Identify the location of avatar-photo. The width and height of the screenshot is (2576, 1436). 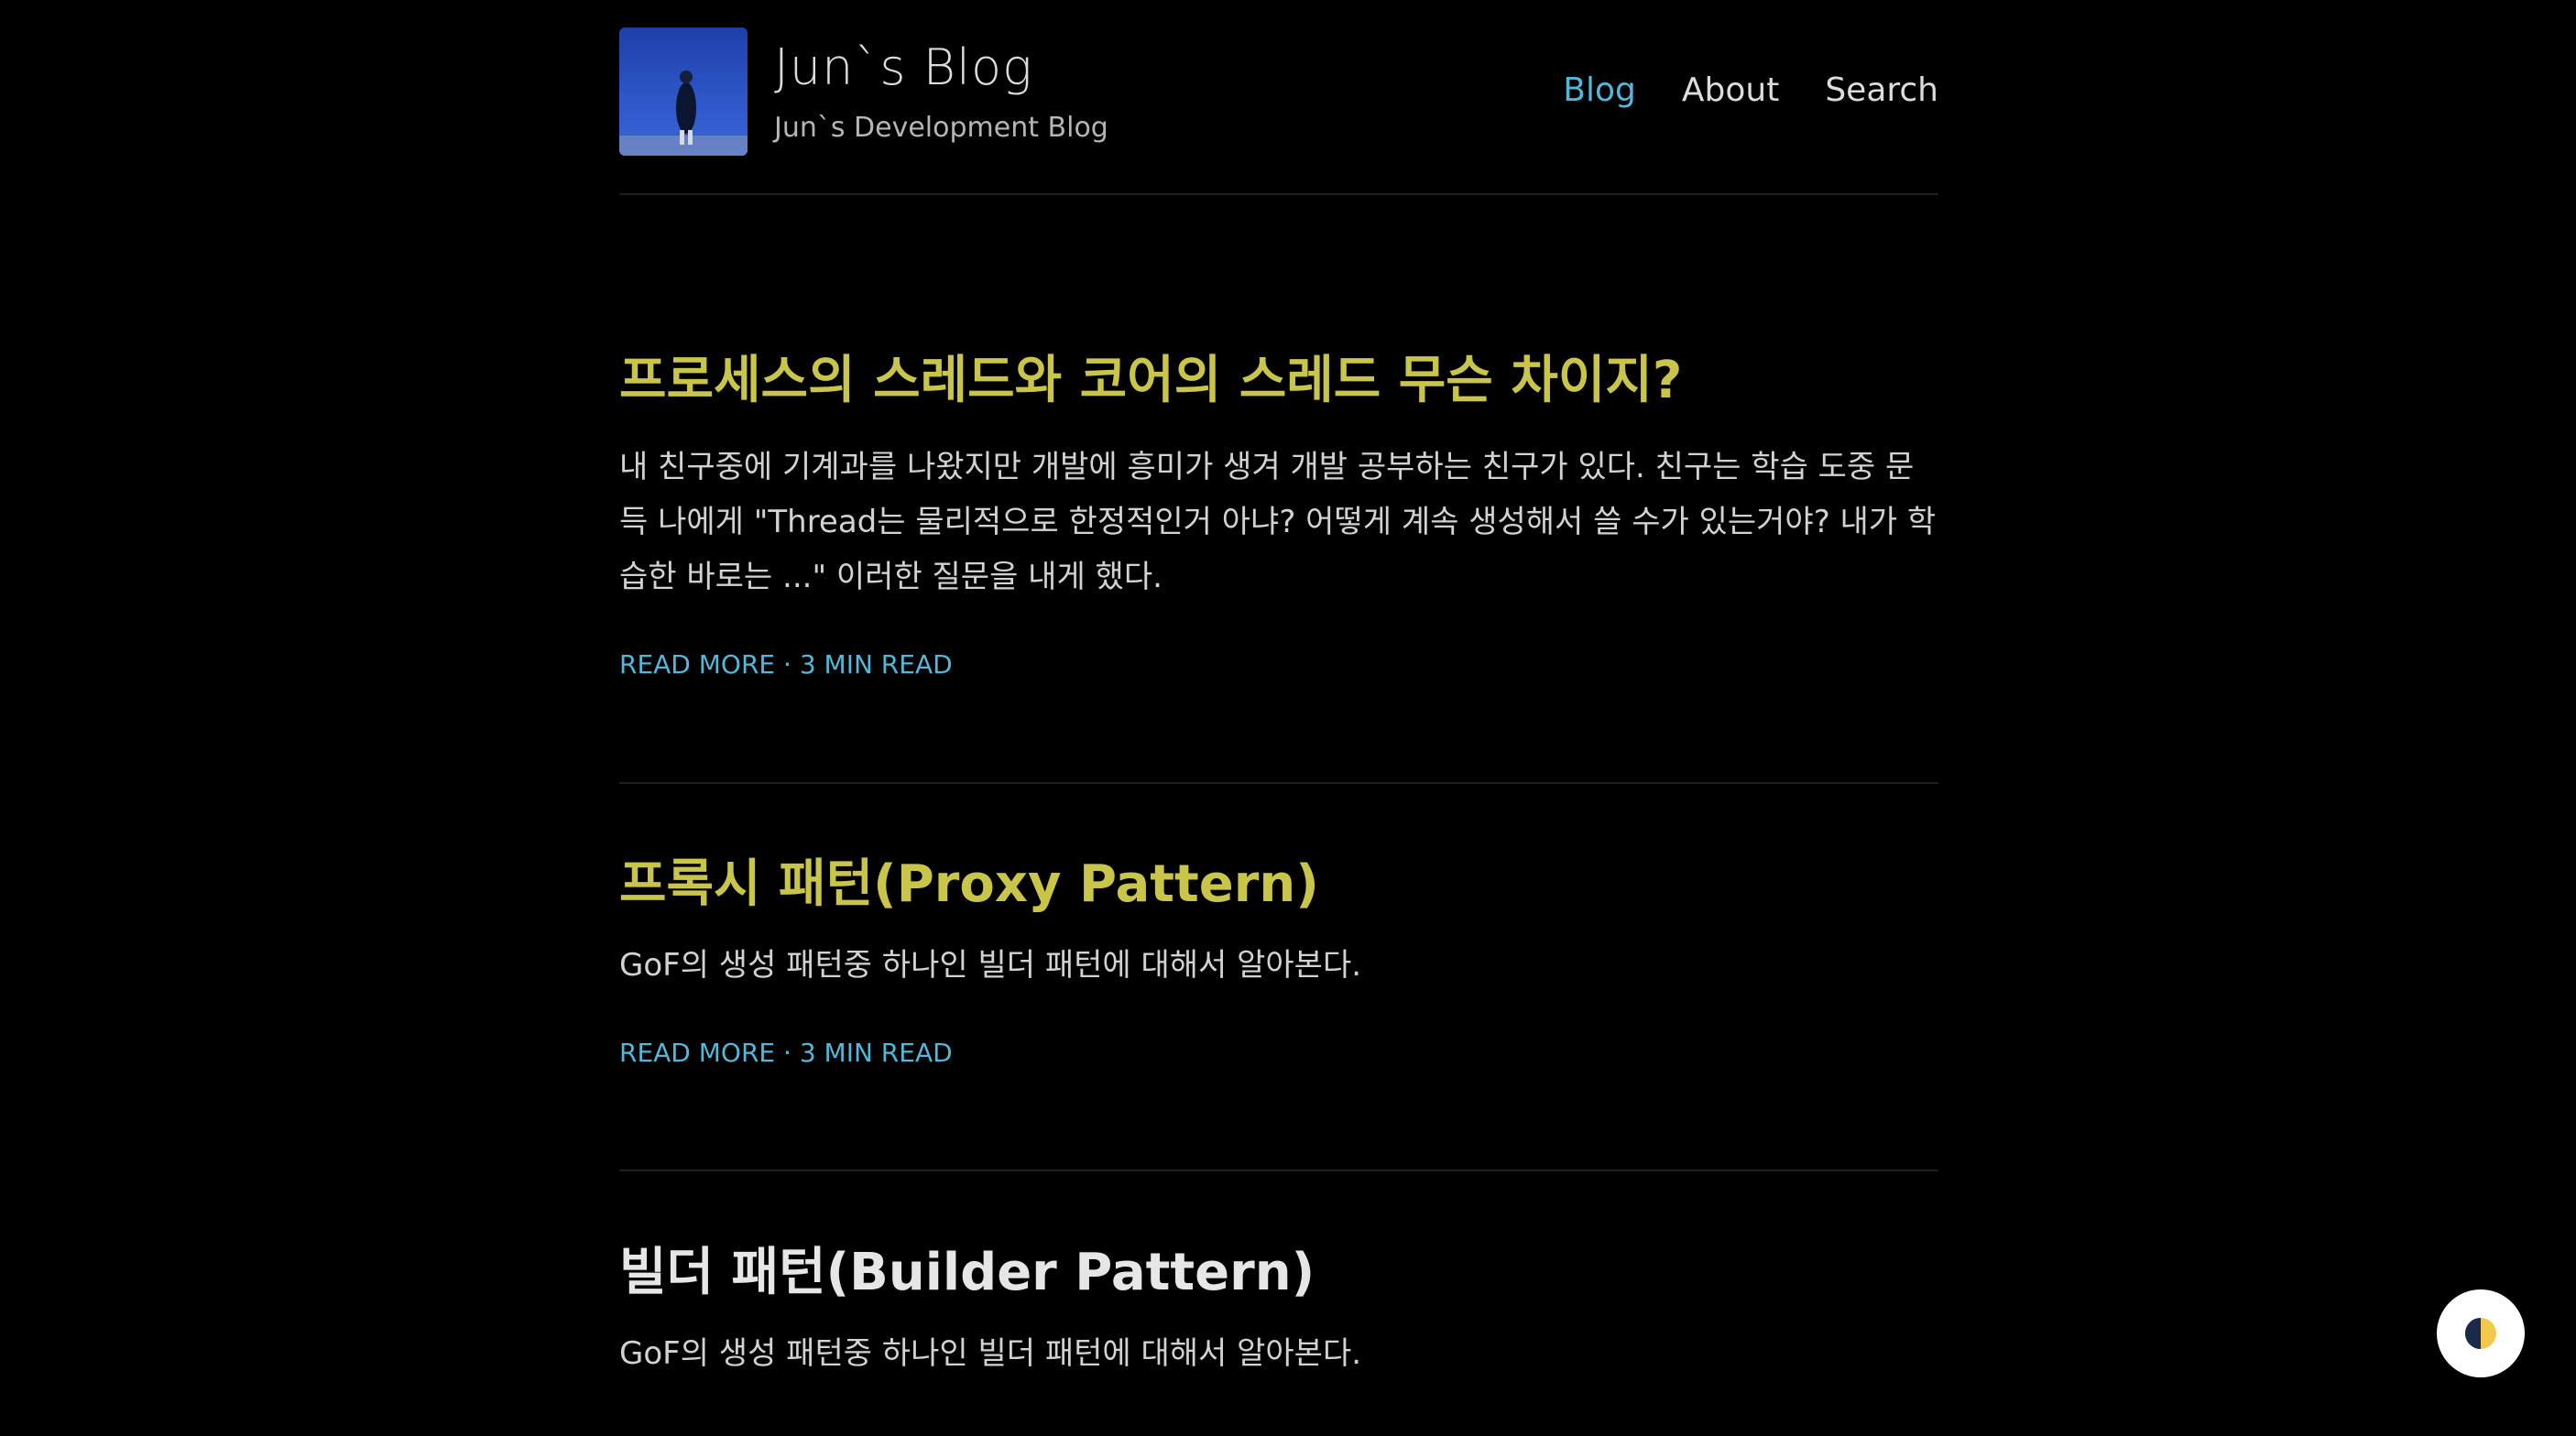
(684, 113).